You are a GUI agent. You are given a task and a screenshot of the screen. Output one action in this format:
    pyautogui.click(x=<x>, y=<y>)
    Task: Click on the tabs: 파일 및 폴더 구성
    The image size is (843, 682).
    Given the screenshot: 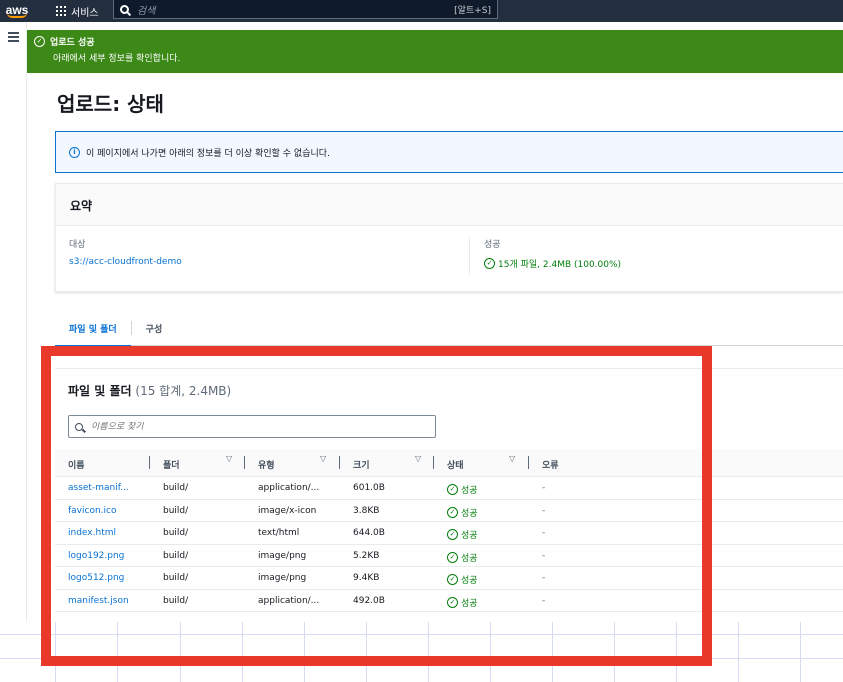 What is the action you would take?
    pyautogui.click(x=449, y=328)
    